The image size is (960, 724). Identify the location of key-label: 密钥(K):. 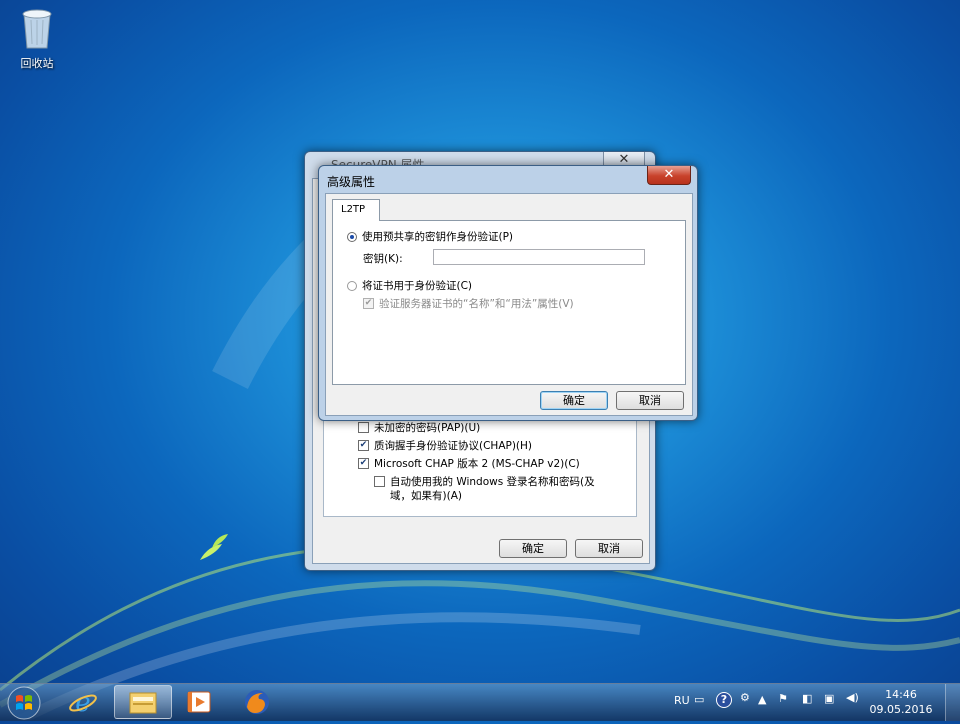
(383, 259).